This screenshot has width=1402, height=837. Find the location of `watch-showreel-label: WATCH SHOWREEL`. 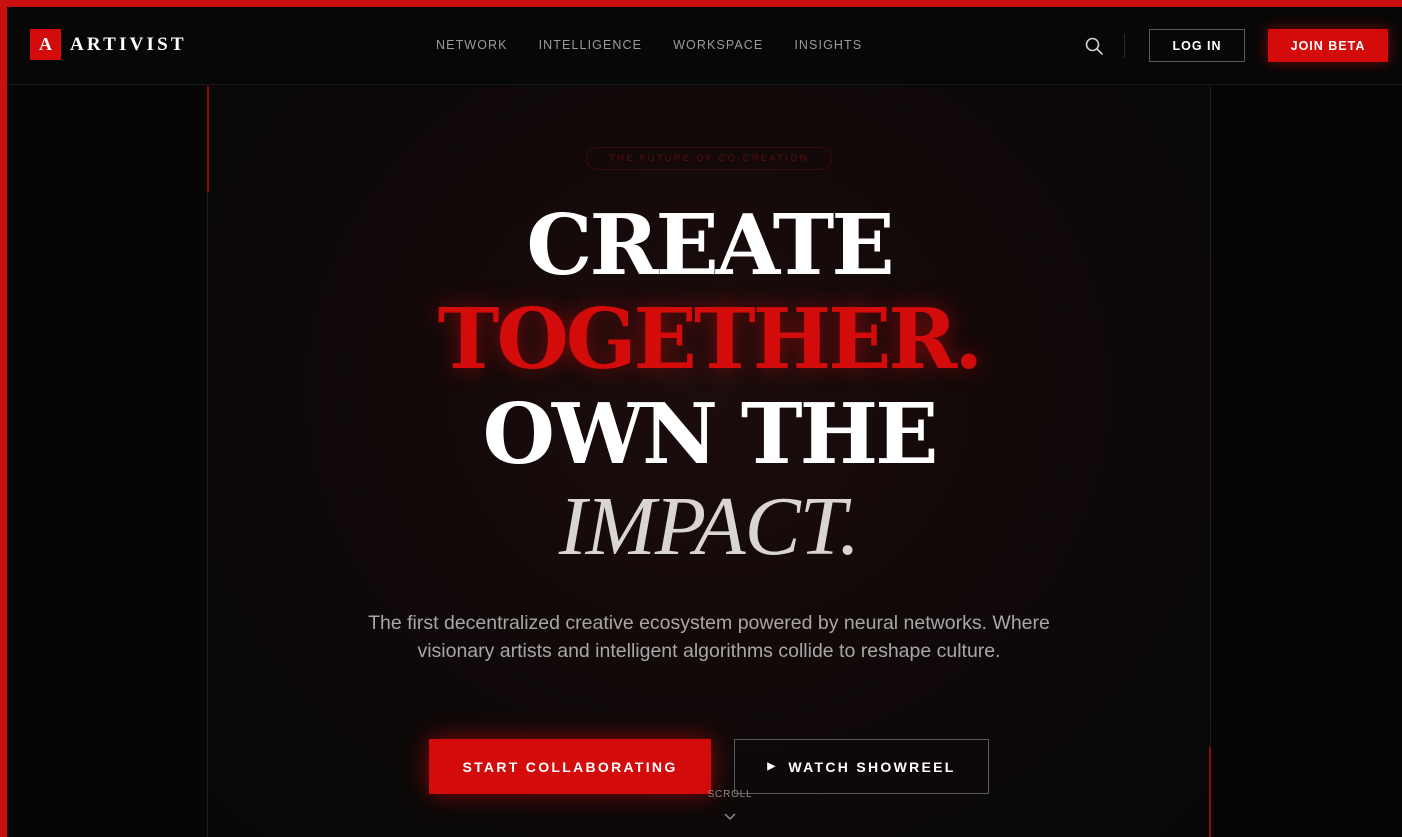

watch-showreel-label: WATCH SHOWREEL is located at coordinates (872, 766).